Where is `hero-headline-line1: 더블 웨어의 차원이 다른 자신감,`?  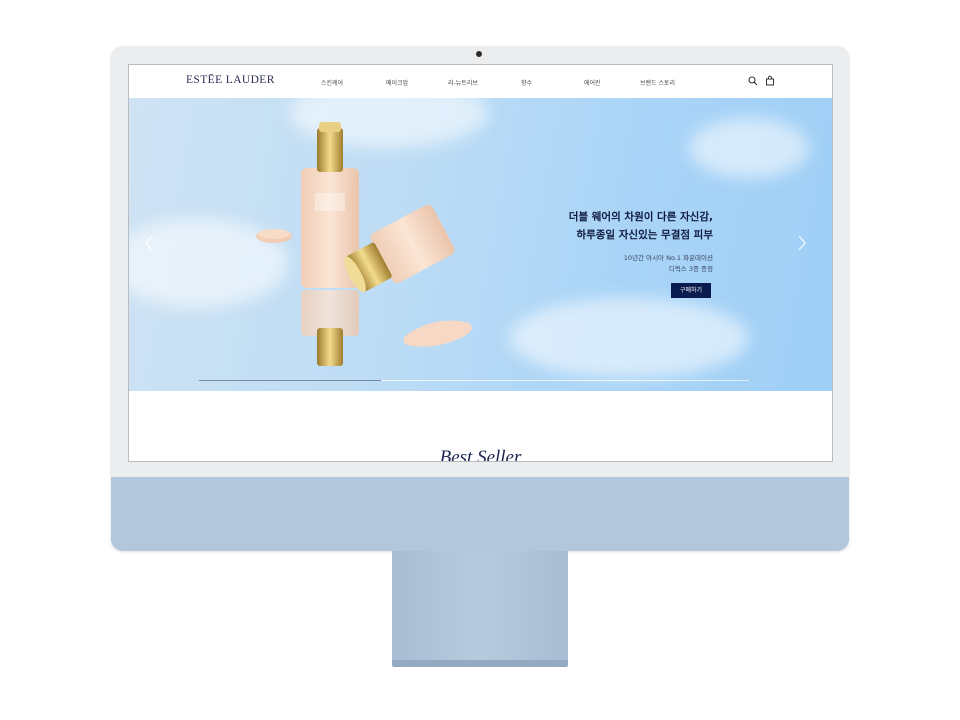
hero-headline-line1: 더블 웨어의 차원이 다른 자신감, is located at coordinates (640, 217).